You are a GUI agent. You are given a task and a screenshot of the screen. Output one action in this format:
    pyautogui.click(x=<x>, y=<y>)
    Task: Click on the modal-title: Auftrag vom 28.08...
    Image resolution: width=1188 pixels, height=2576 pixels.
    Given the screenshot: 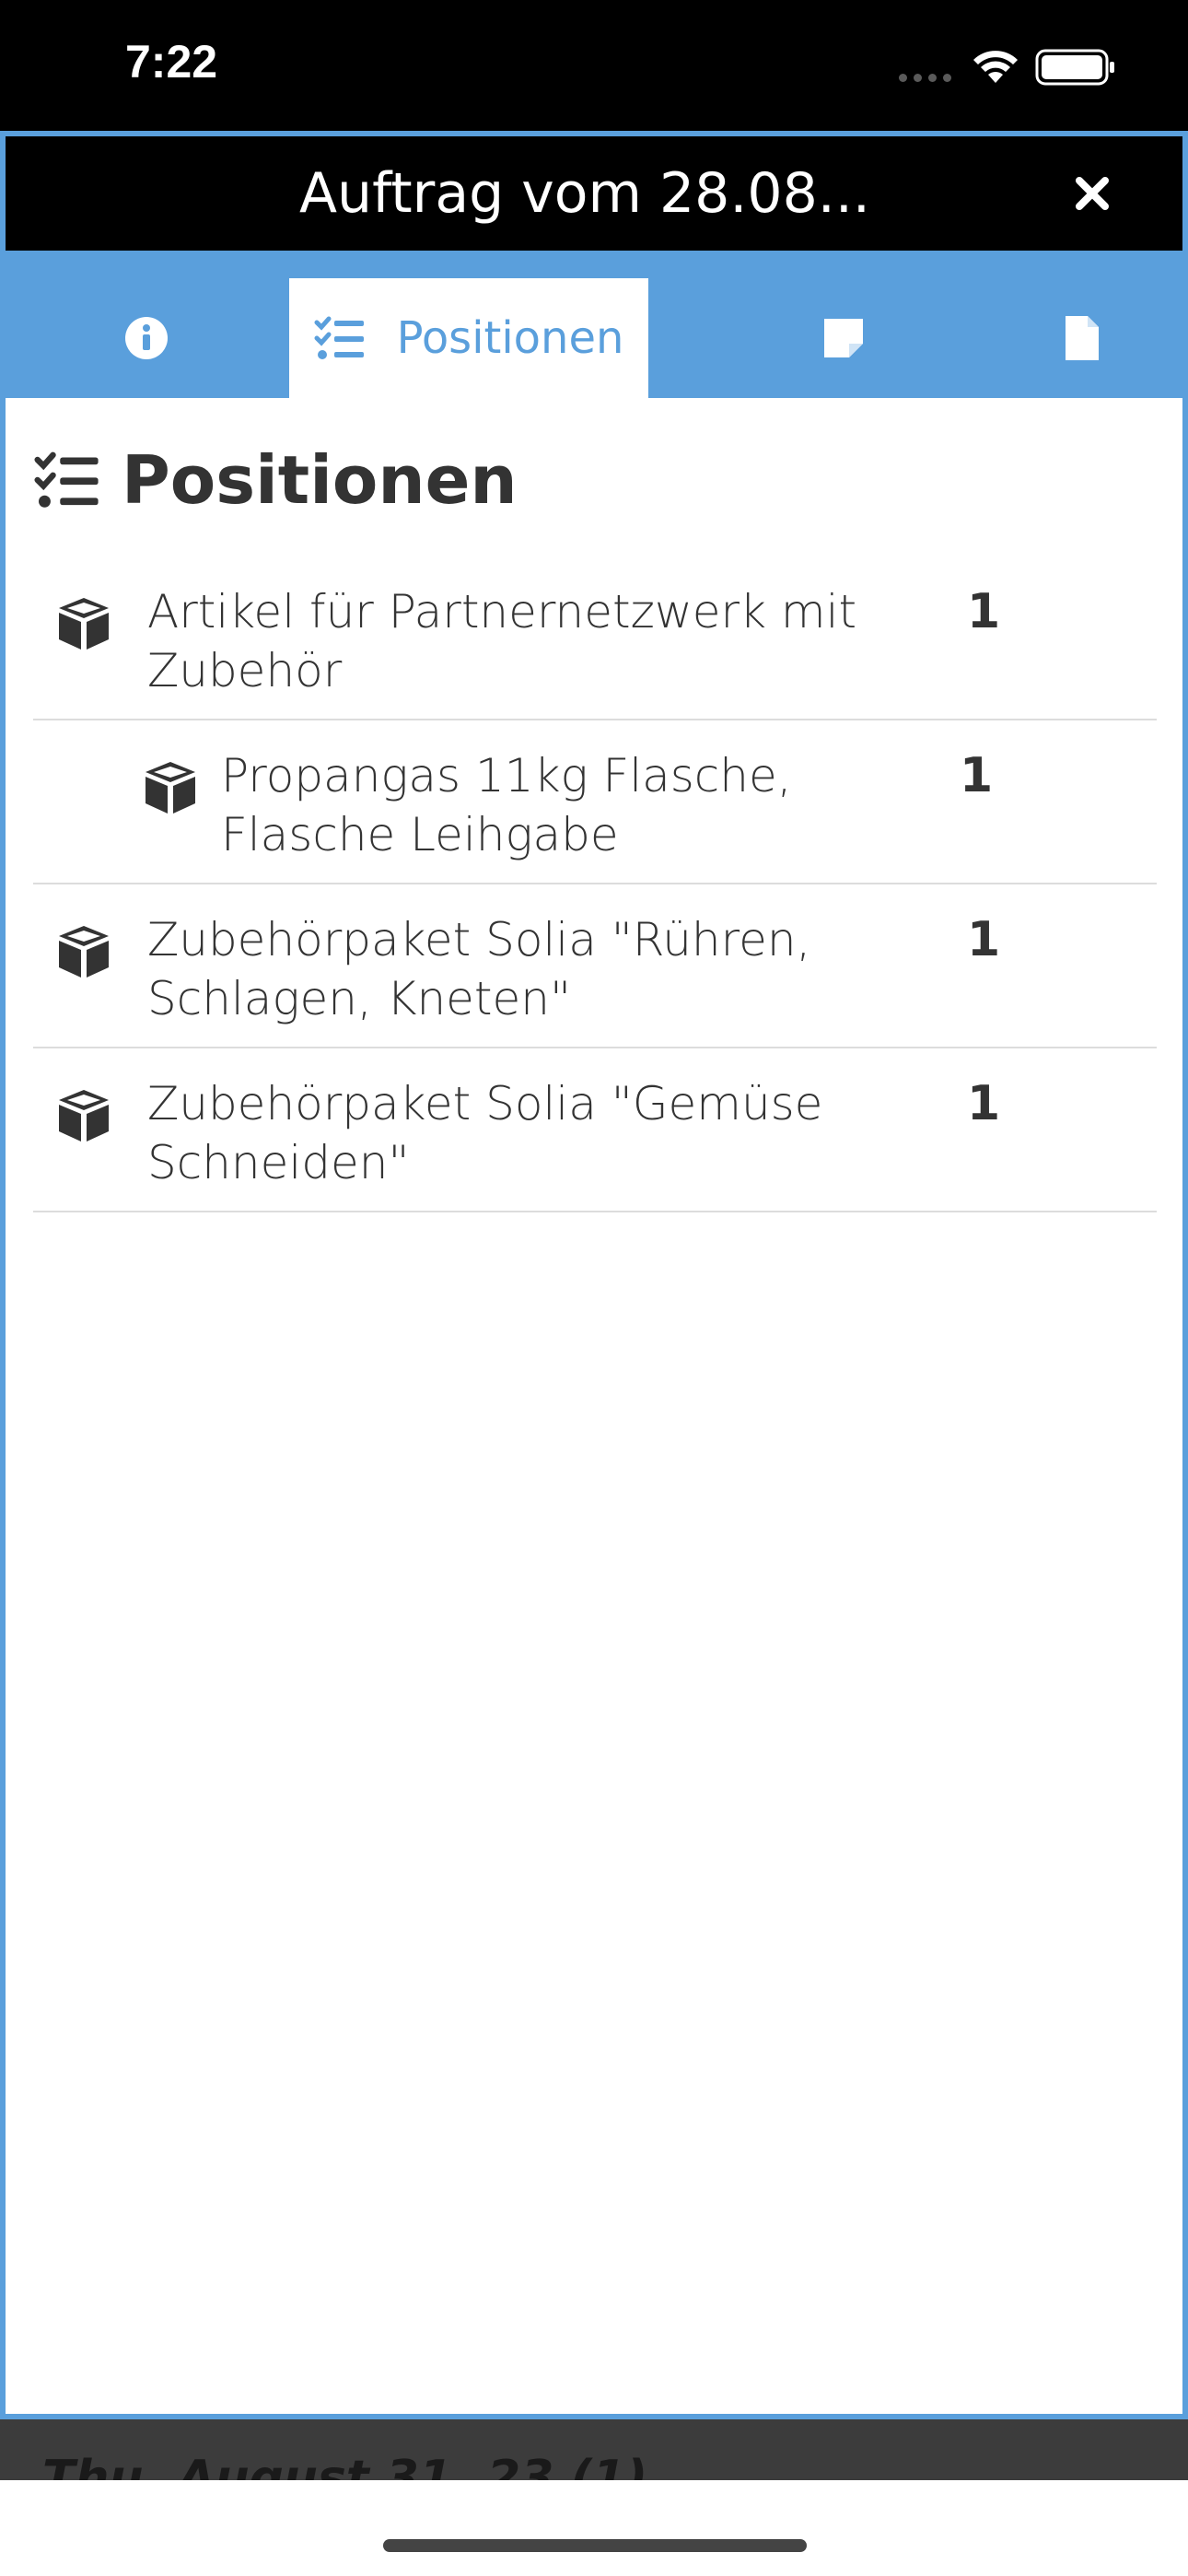 What is the action you would take?
    pyautogui.click(x=584, y=193)
    